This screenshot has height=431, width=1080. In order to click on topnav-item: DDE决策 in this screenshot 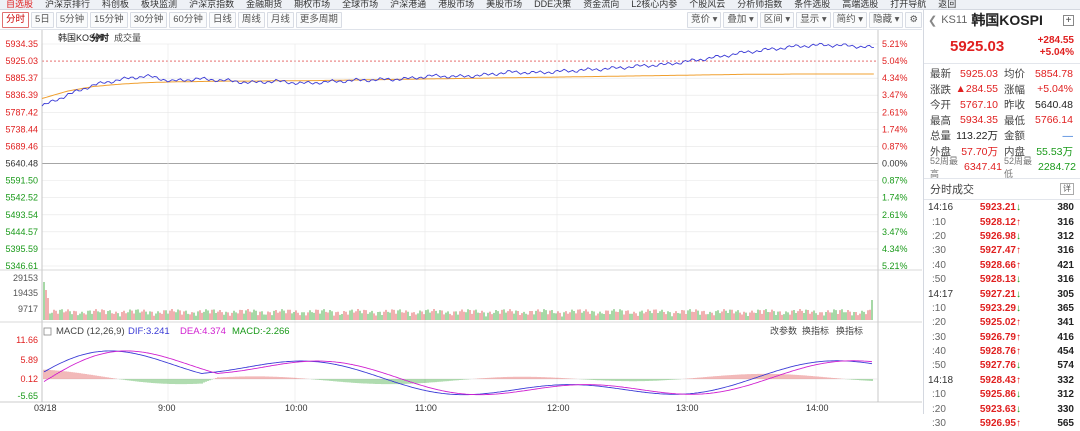, I will do `click(552, 4)`.